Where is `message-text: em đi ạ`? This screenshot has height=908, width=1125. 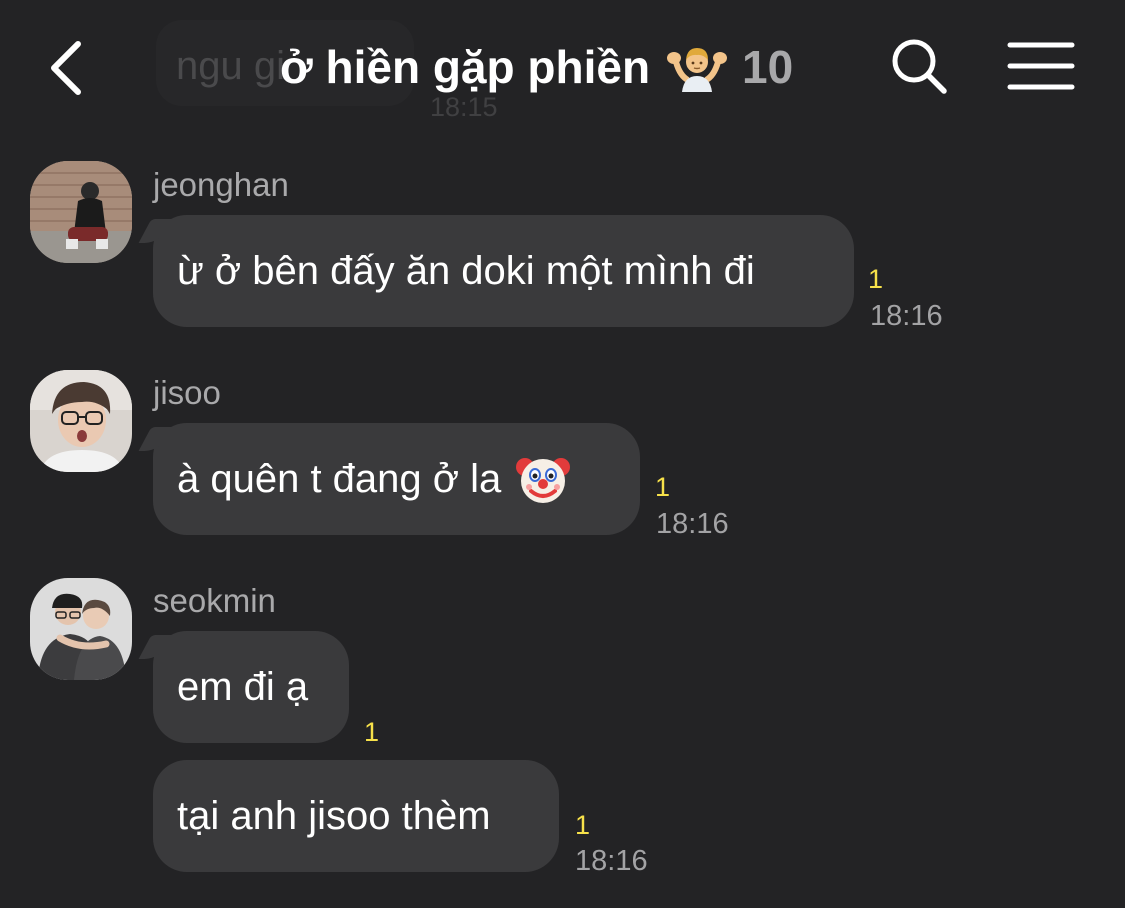 message-text: em đi ạ is located at coordinates (243, 686).